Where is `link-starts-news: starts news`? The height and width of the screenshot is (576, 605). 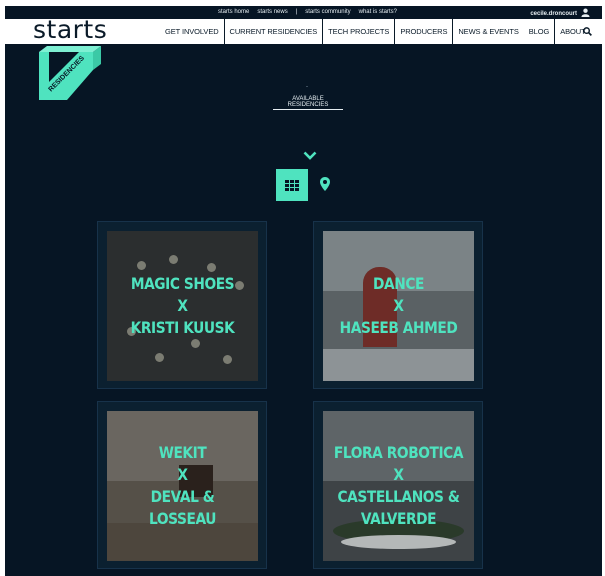 link-starts-news: starts news is located at coordinates (272, 12).